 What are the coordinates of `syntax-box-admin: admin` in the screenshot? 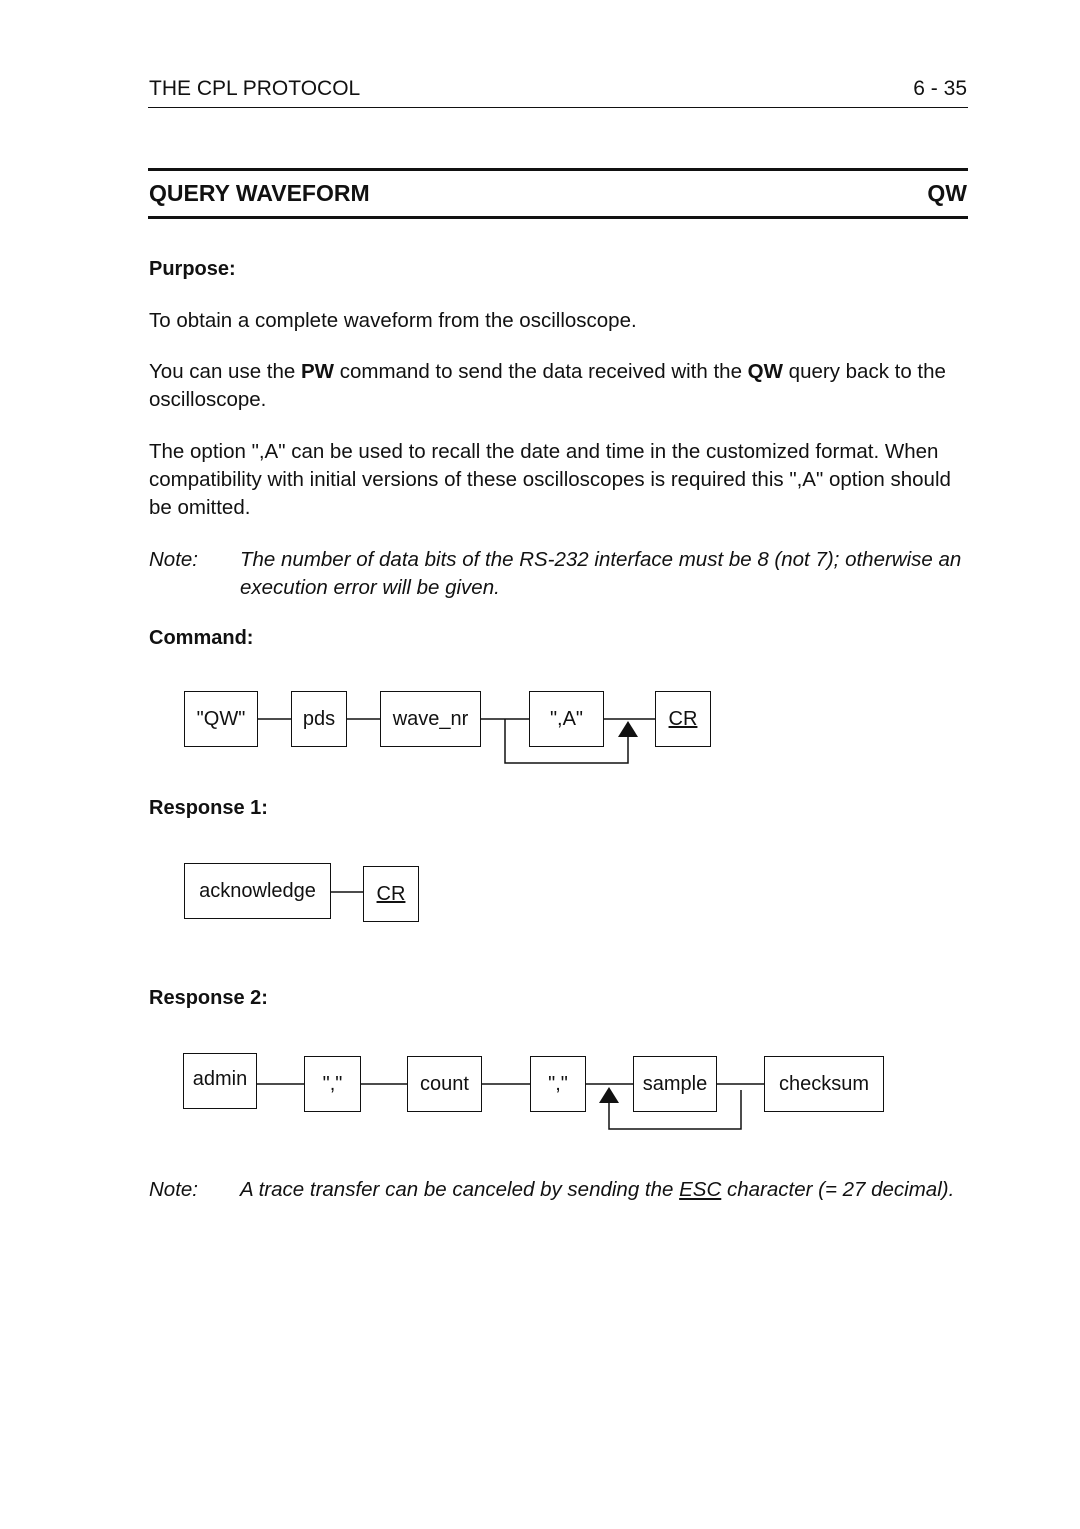 It's located at (220, 1081).